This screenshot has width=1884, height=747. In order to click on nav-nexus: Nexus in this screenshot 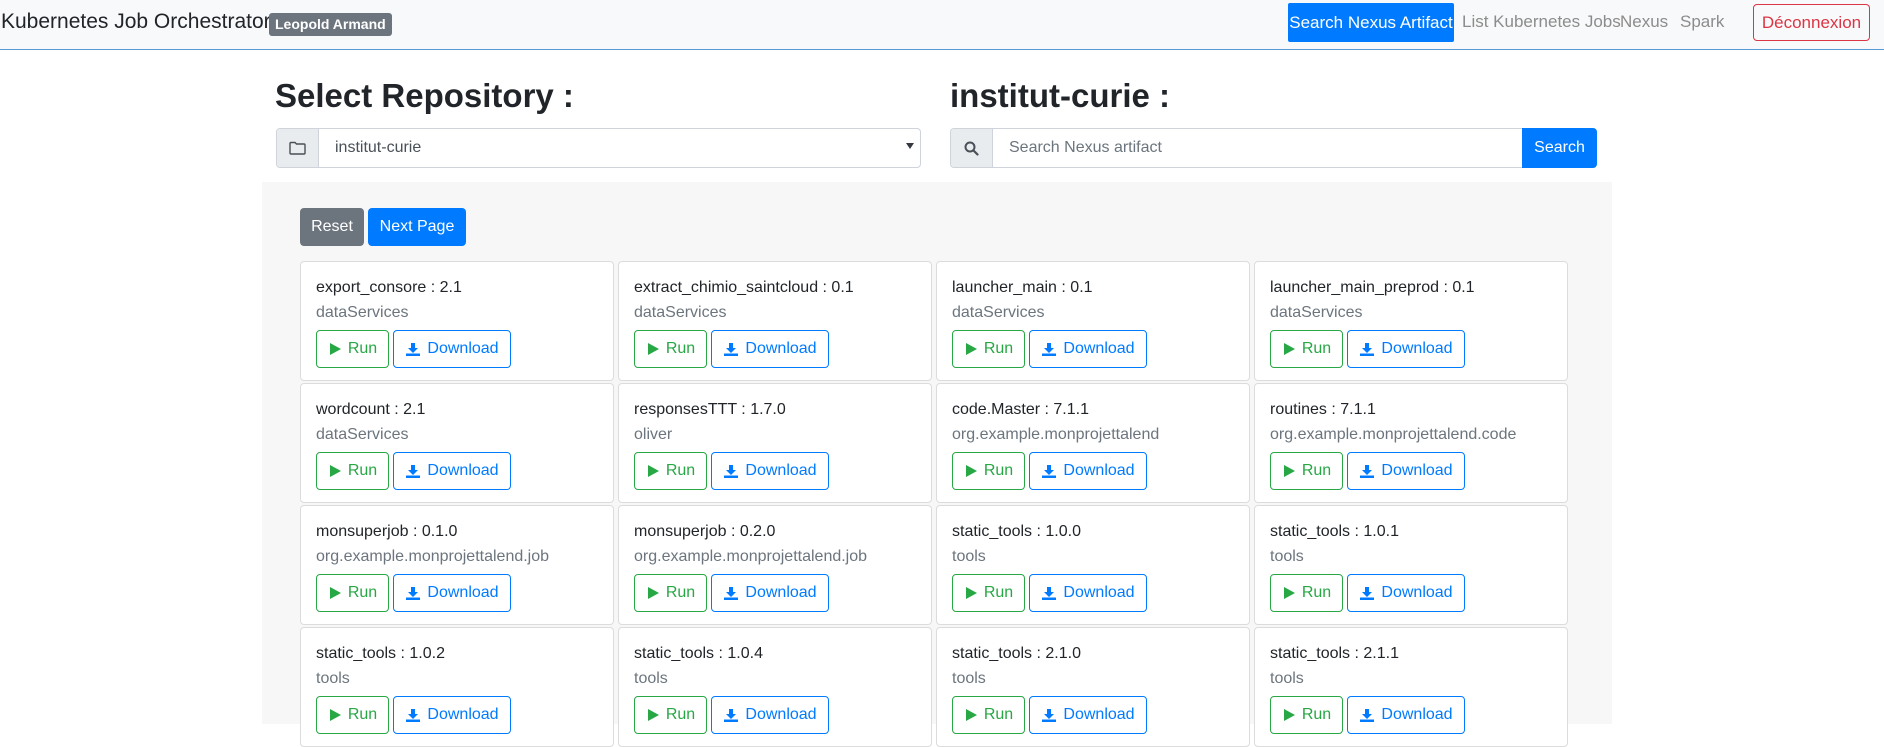, I will do `click(1644, 22)`.